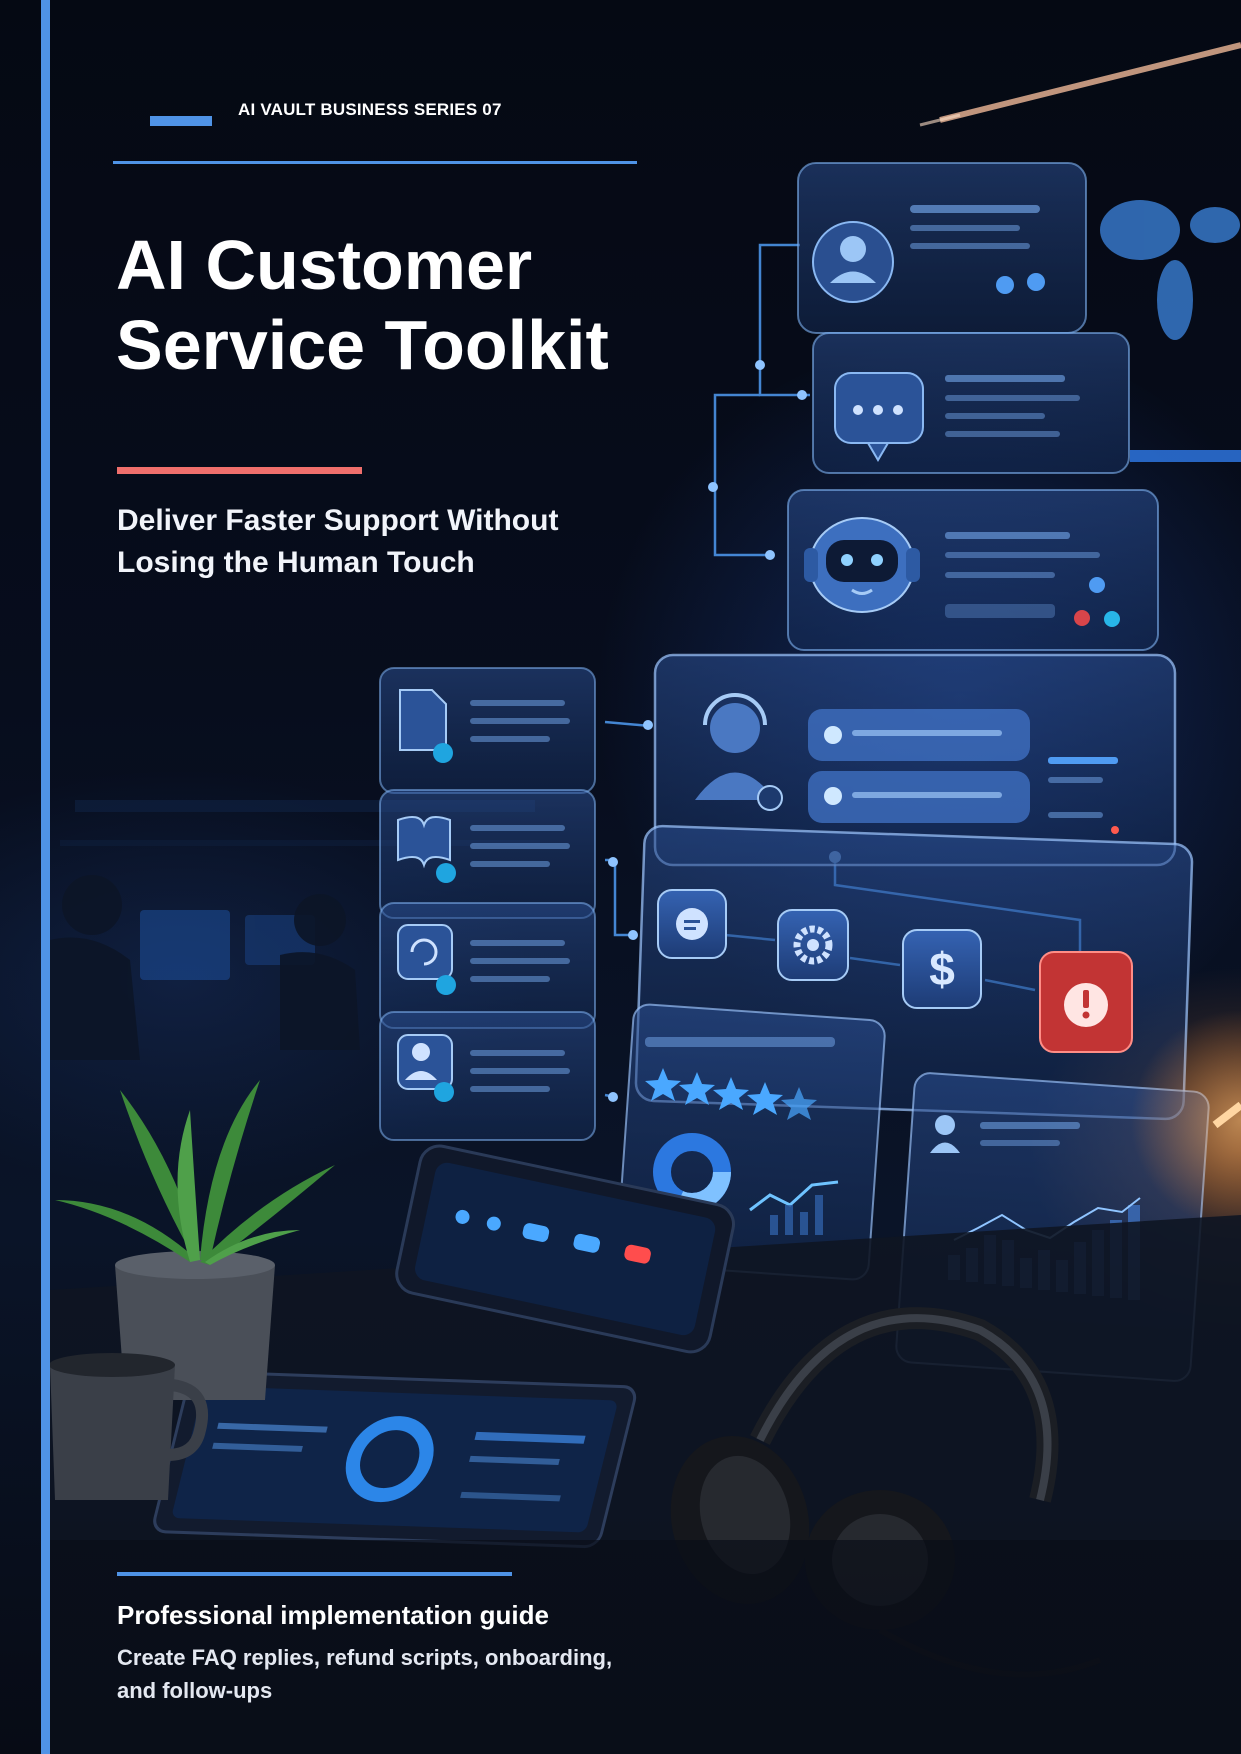  I want to click on user-profile-icon, so click(853, 262).